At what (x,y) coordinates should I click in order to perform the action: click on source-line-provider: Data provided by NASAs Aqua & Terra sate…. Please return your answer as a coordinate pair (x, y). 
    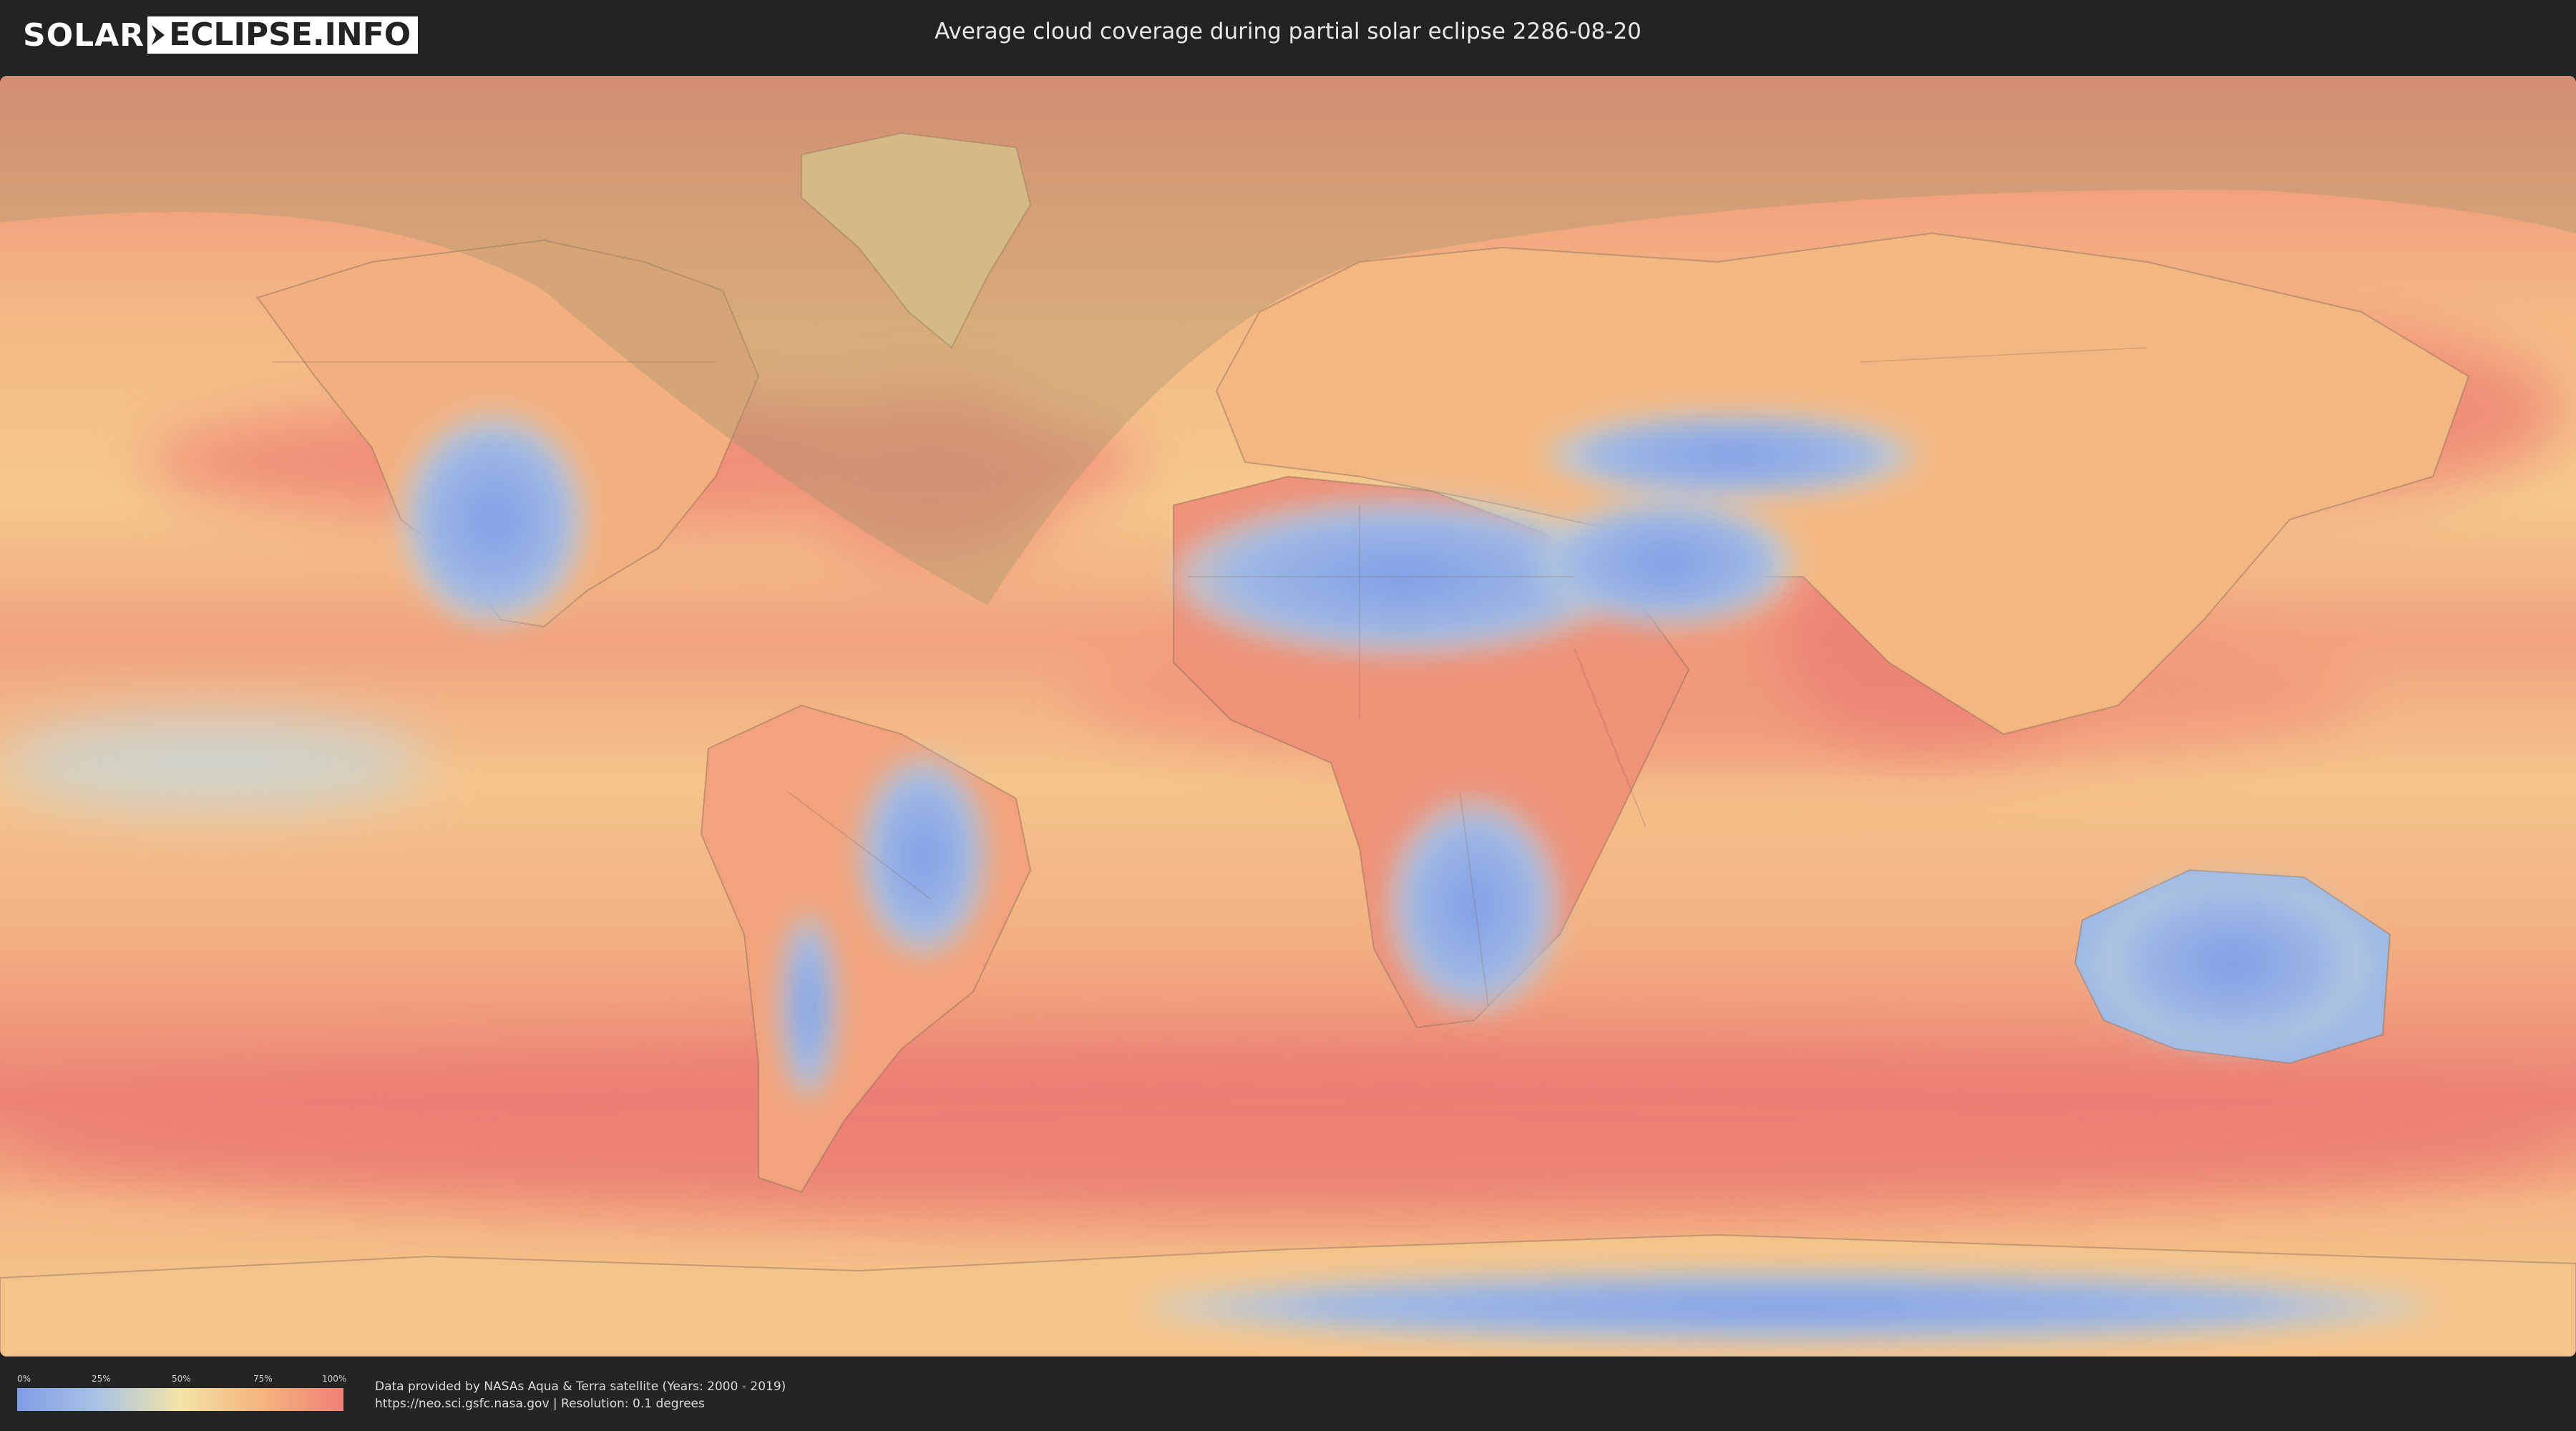
    Looking at the image, I should click on (580, 1386).